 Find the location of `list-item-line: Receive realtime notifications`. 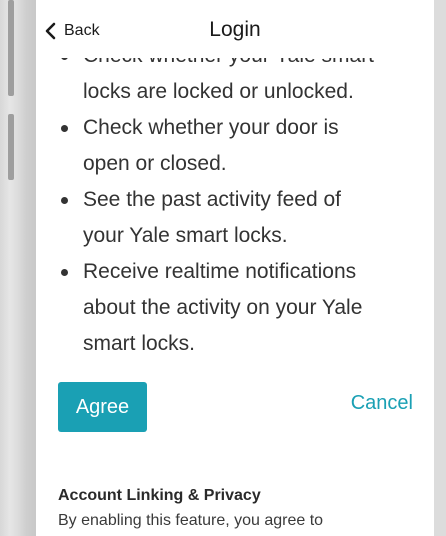

list-item-line: Receive realtime notifications is located at coordinates (220, 271).